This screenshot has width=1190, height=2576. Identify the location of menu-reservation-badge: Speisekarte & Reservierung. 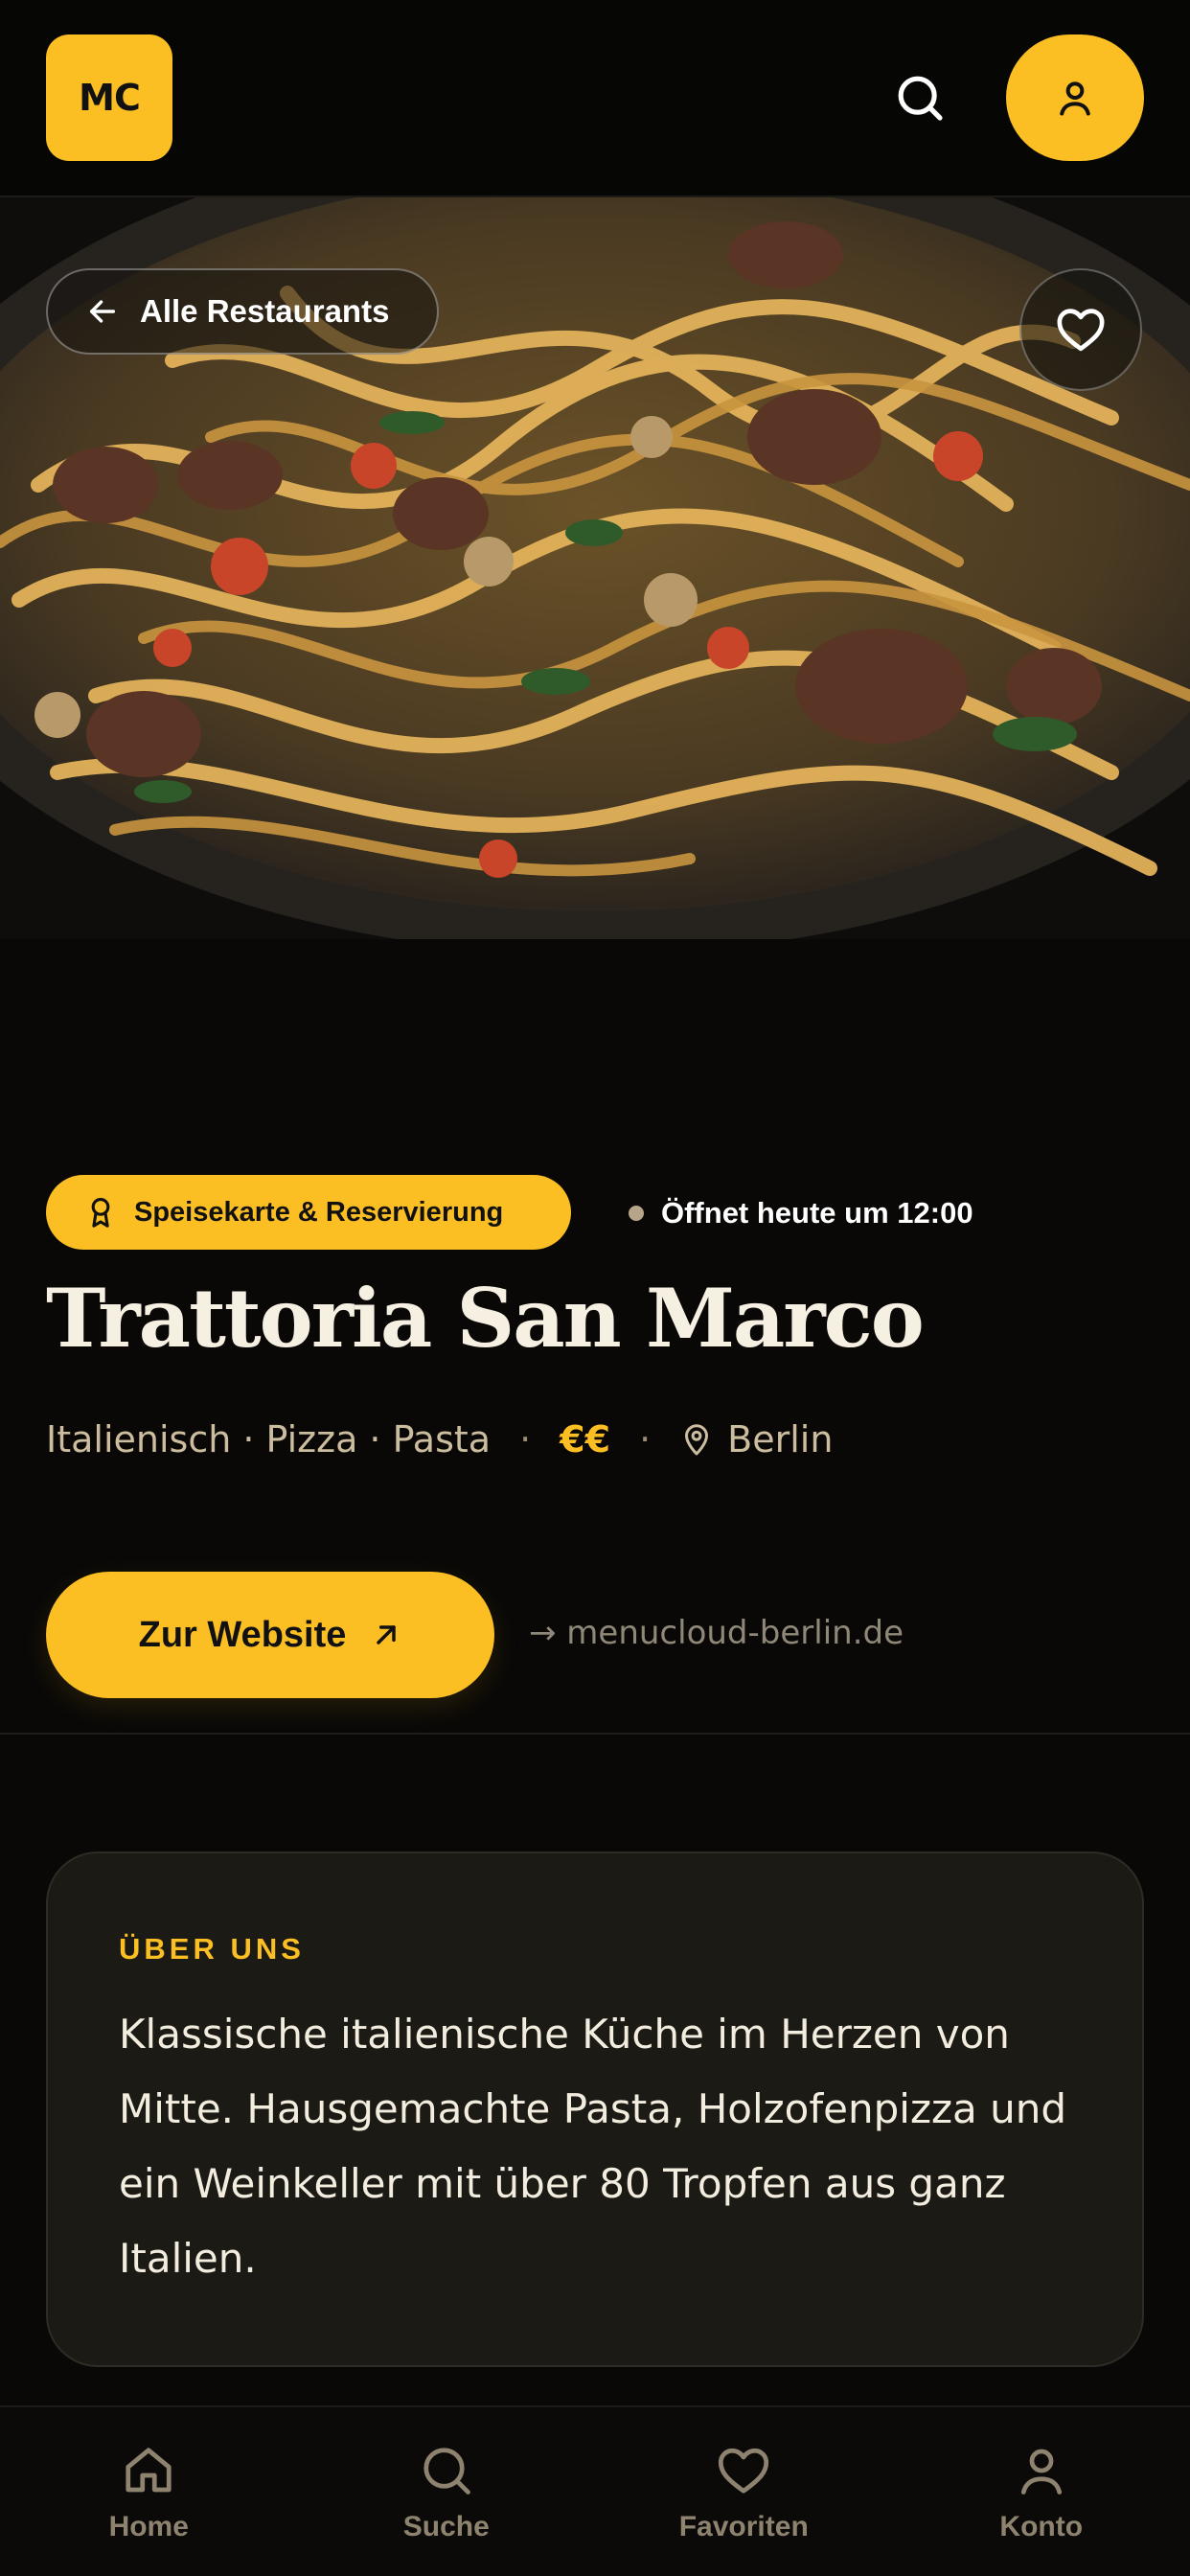
(309, 1212).